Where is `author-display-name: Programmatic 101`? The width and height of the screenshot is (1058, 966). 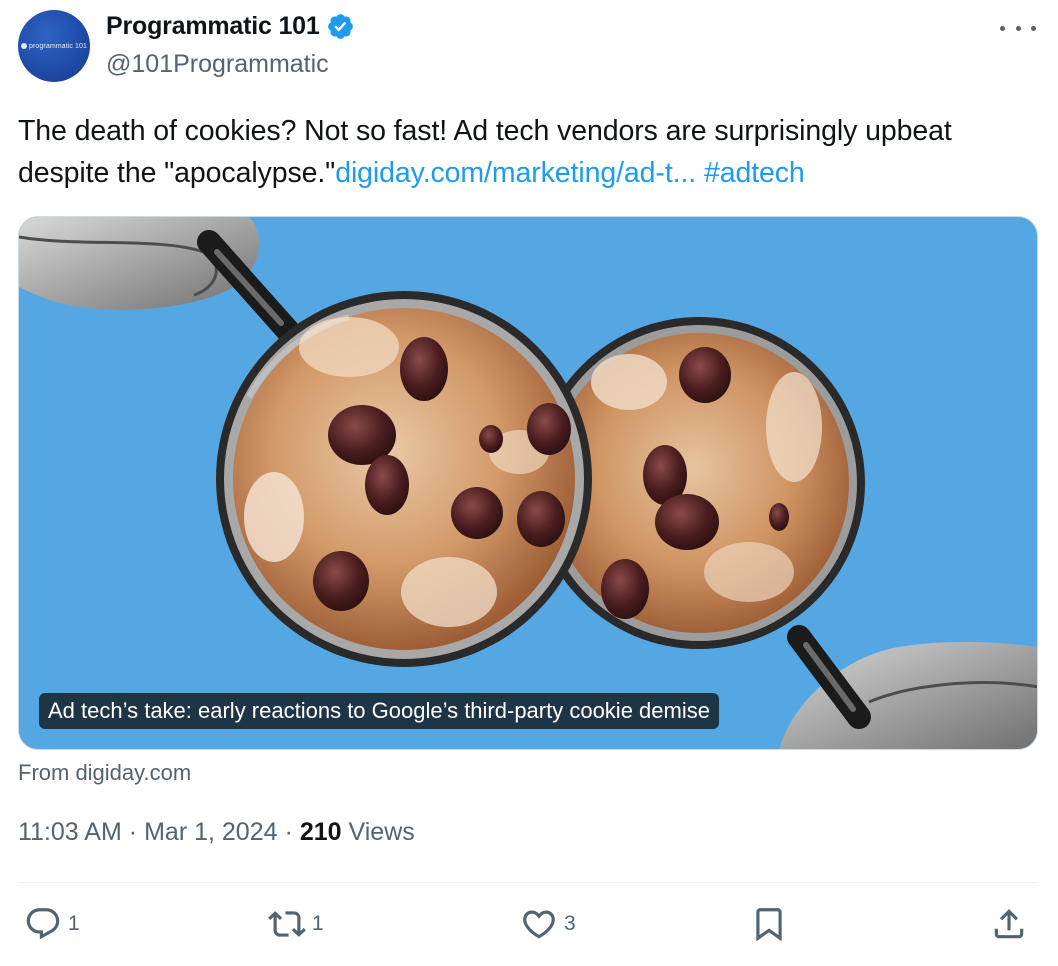 author-display-name: Programmatic 101 is located at coordinates (213, 26).